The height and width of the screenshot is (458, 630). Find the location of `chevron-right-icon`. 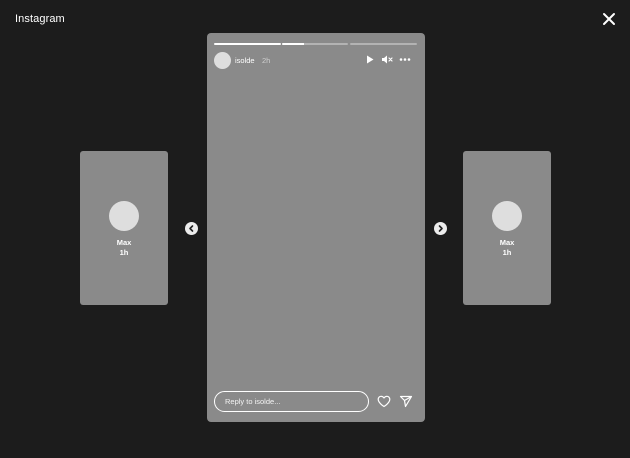

chevron-right-icon is located at coordinates (440, 228).